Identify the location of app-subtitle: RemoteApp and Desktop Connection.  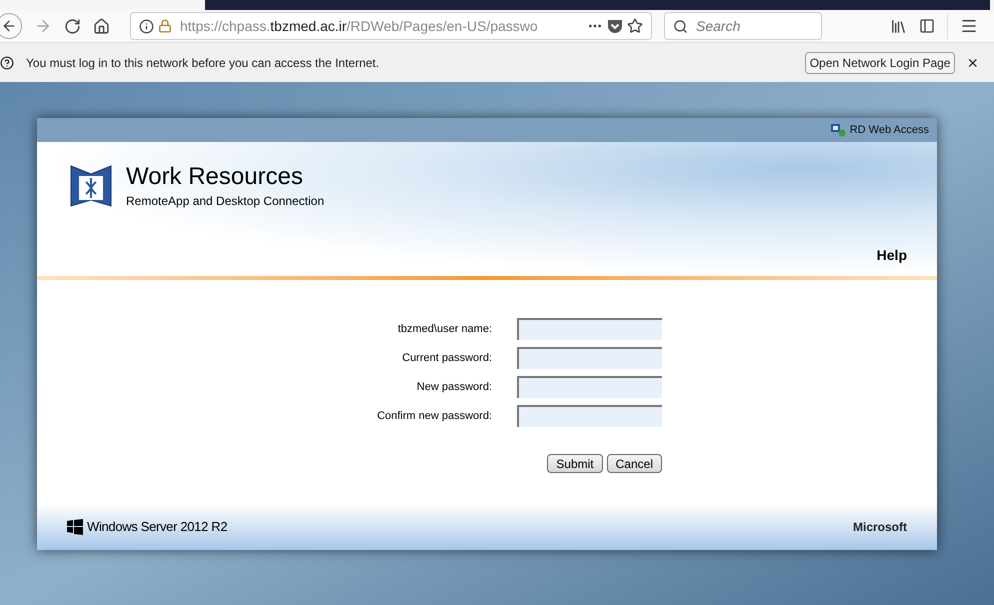
(225, 201).